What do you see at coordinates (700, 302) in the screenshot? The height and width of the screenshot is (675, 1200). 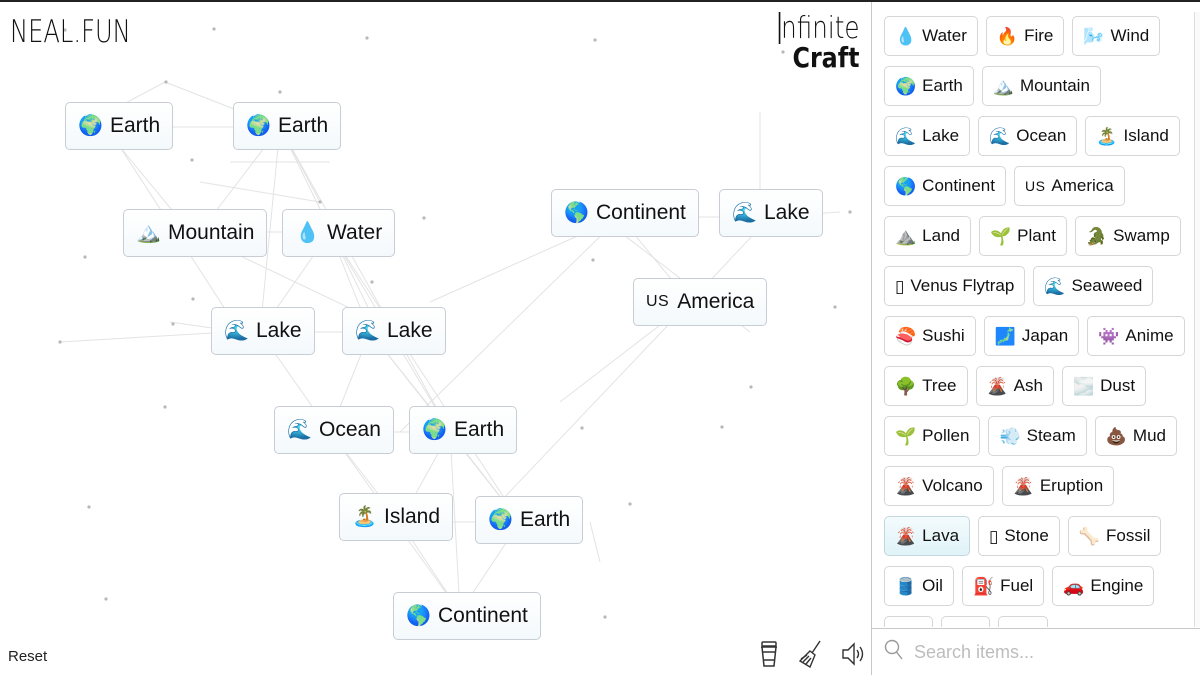 I see `canvas-element-america: US America` at bounding box center [700, 302].